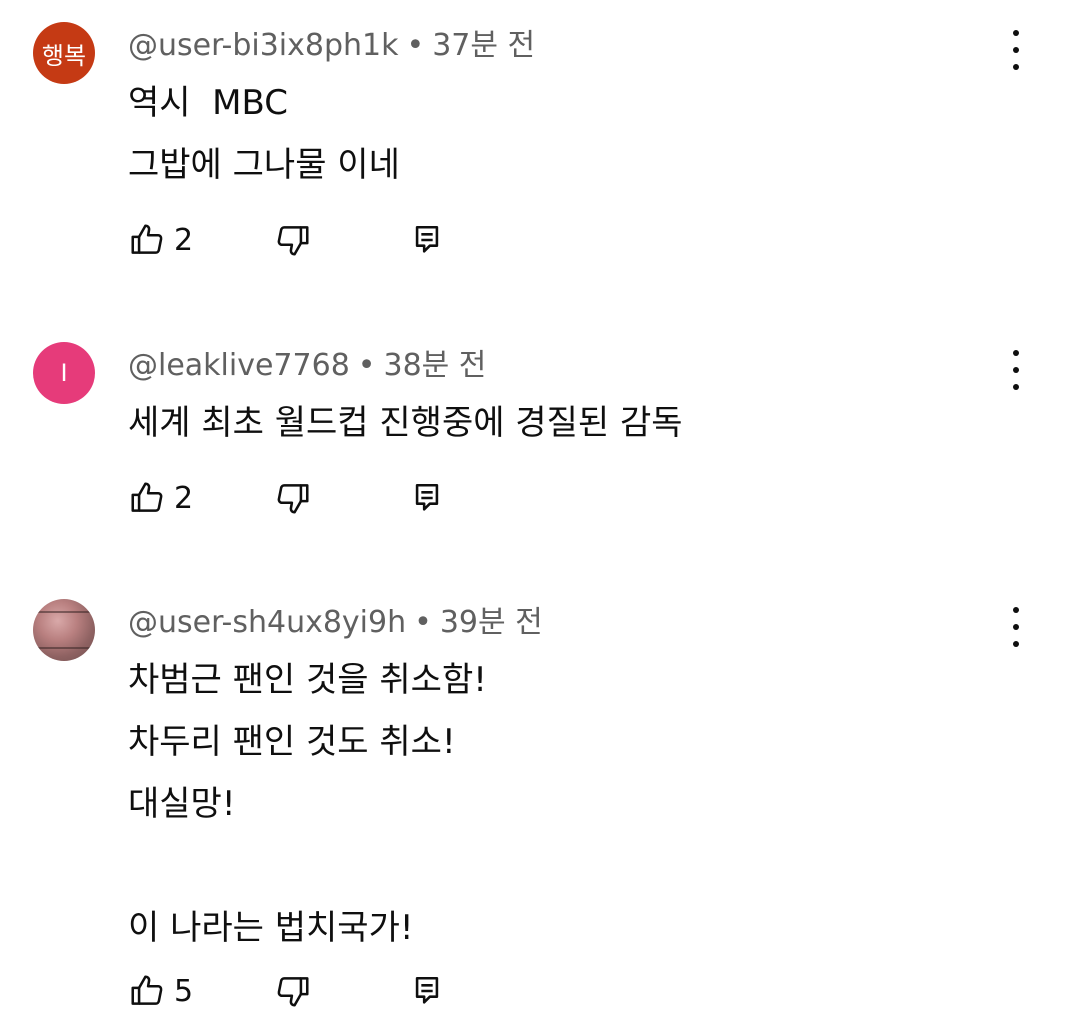  I want to click on avatar-text: 행복, so click(64, 55).